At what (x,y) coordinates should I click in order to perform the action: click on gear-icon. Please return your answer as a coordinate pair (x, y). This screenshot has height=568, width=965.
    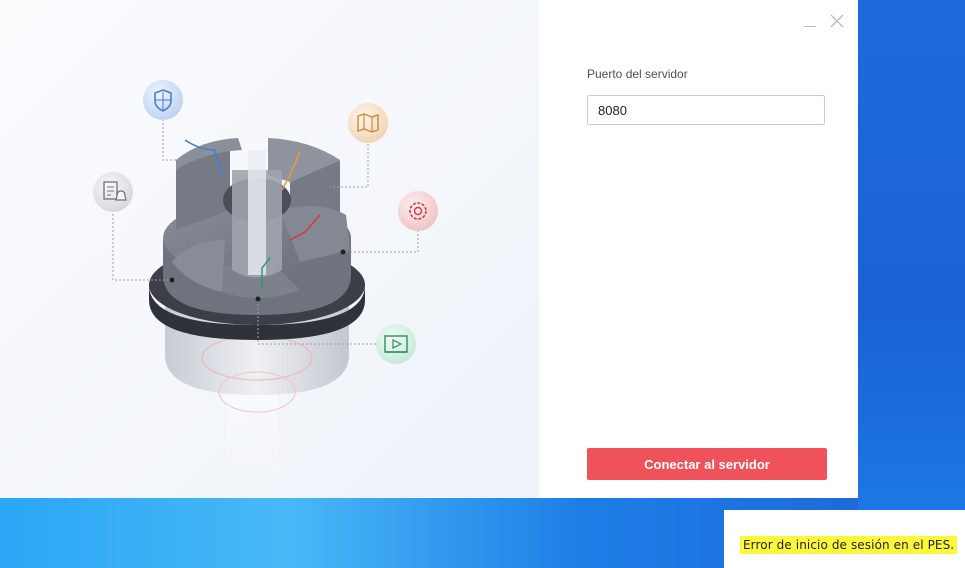
    Looking at the image, I should click on (418, 211).